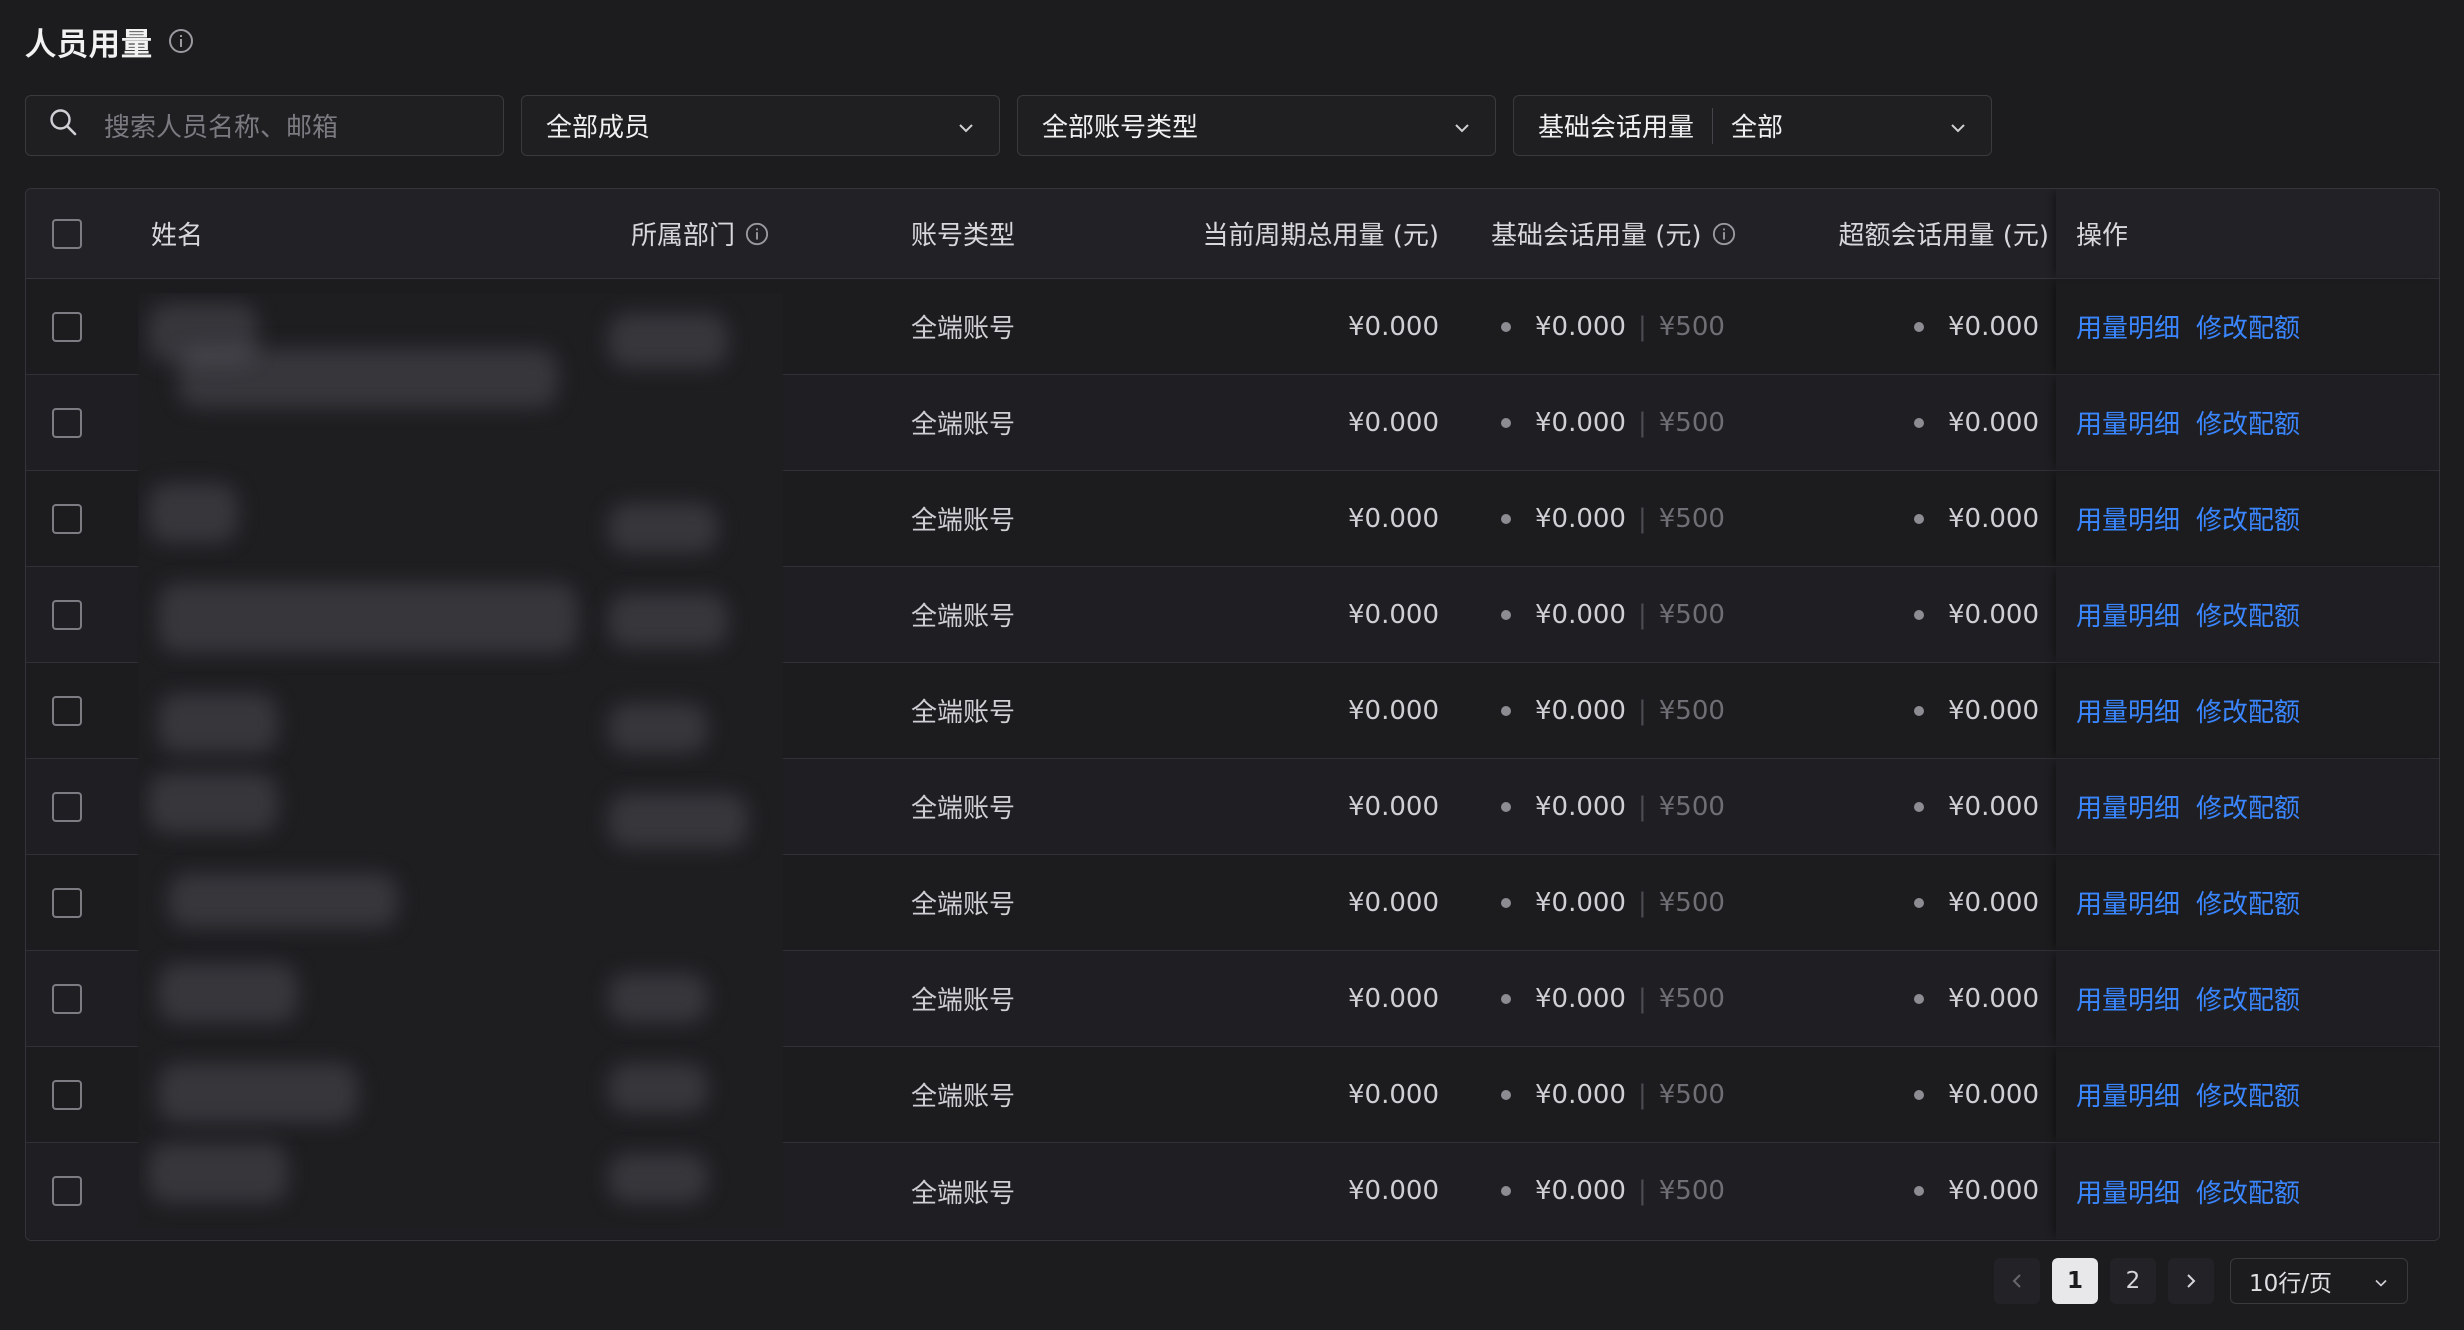  What do you see at coordinates (110, 41) in the screenshot?
I see `page-header: 人员用量` at bounding box center [110, 41].